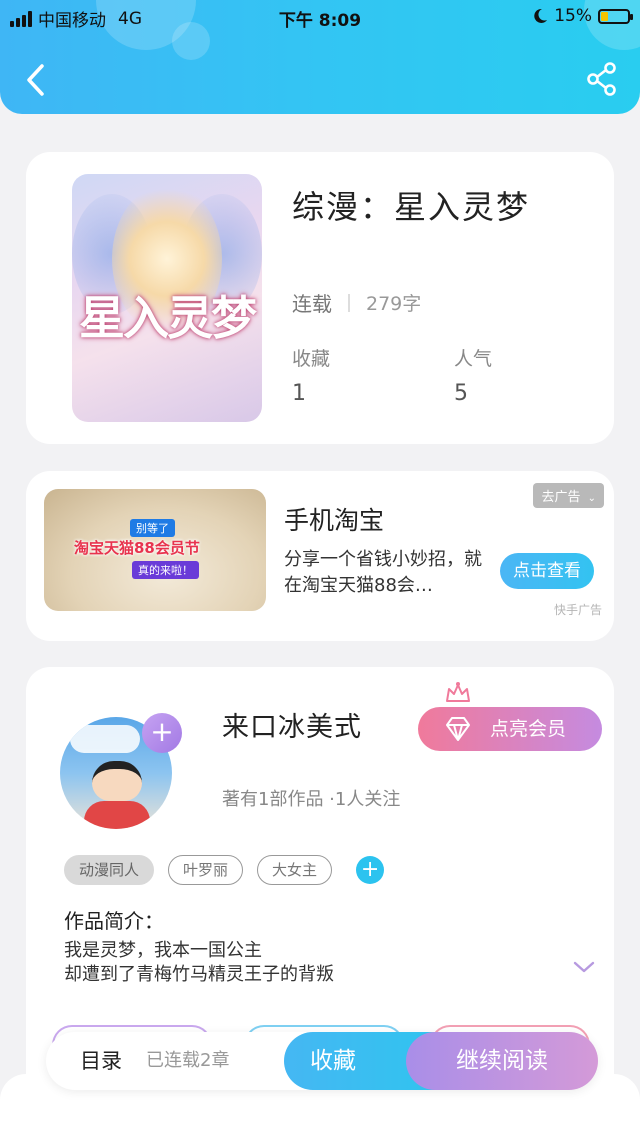 The height and width of the screenshot is (1138, 640). I want to click on tag-list: 动漫同人 叶罗丽 大女主 +, so click(224, 870).